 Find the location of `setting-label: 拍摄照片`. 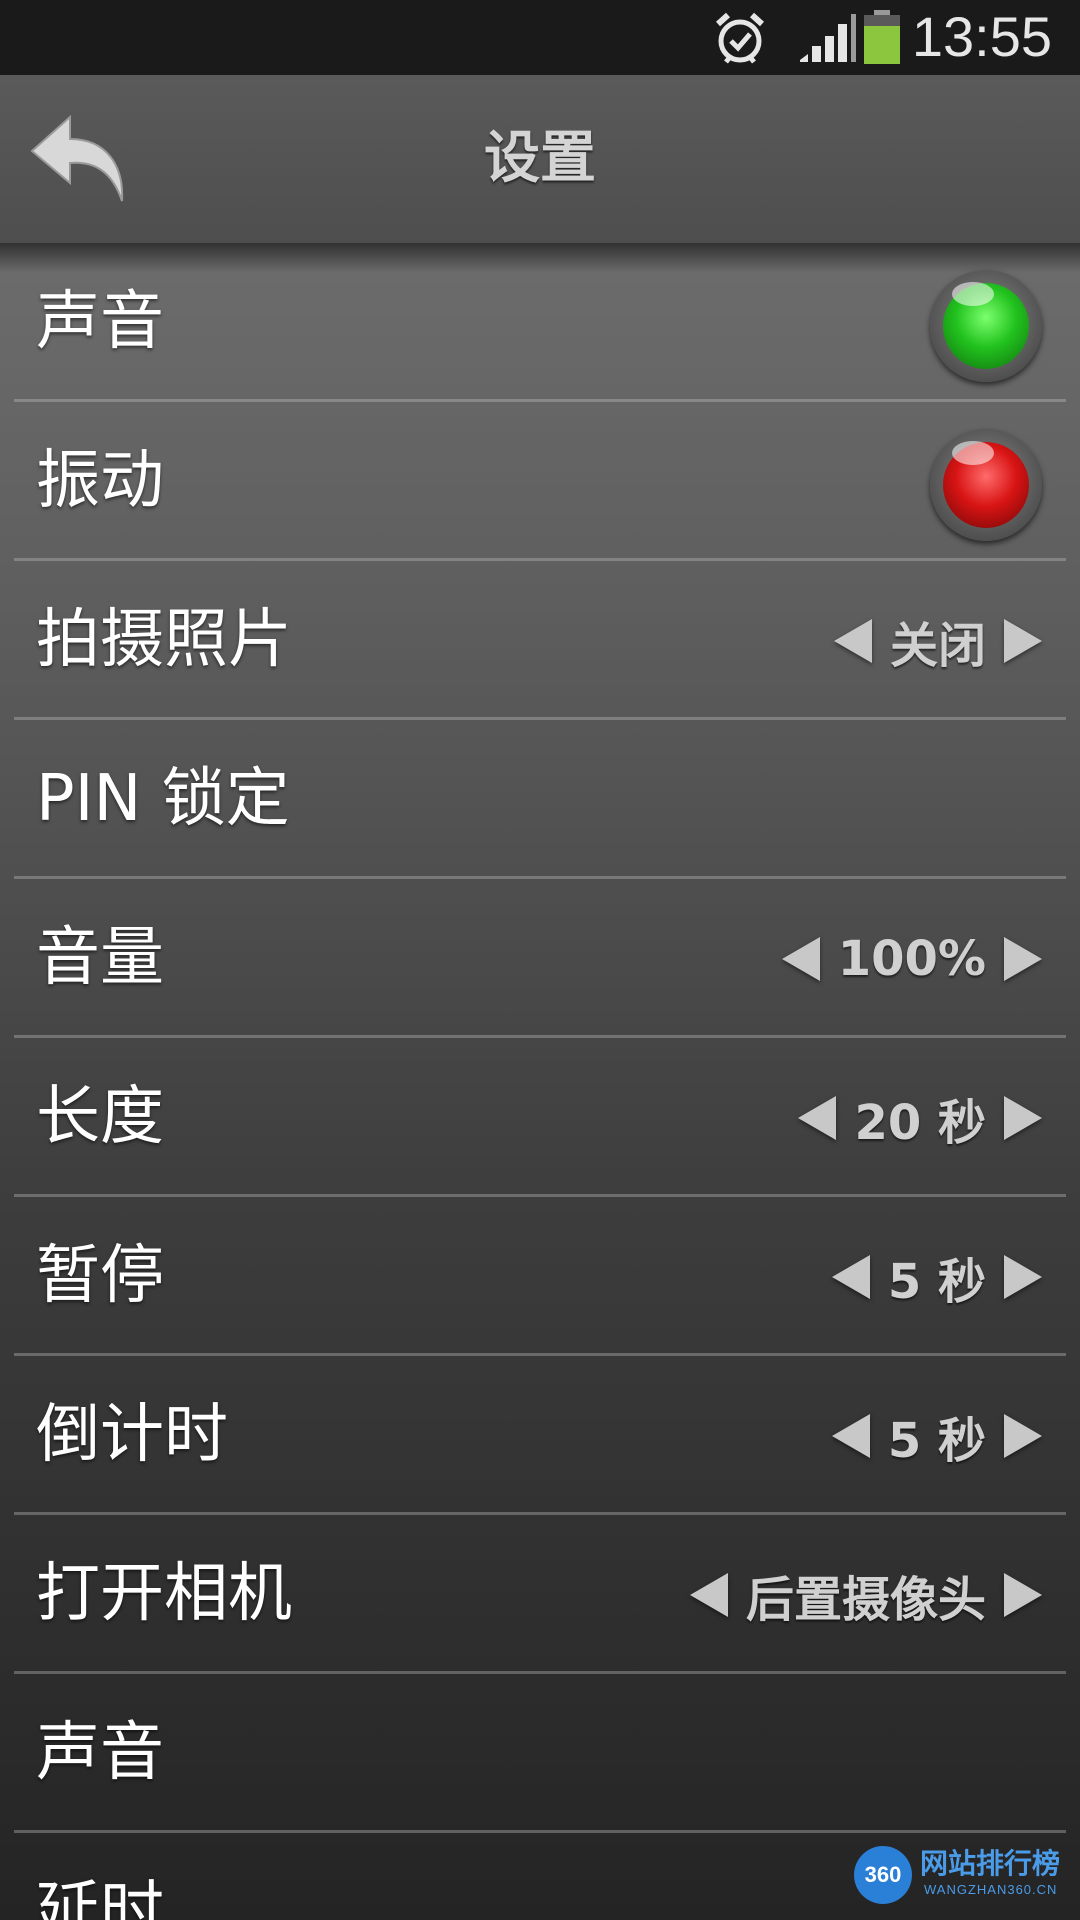

setting-label: 拍摄照片 is located at coordinates (164, 640).